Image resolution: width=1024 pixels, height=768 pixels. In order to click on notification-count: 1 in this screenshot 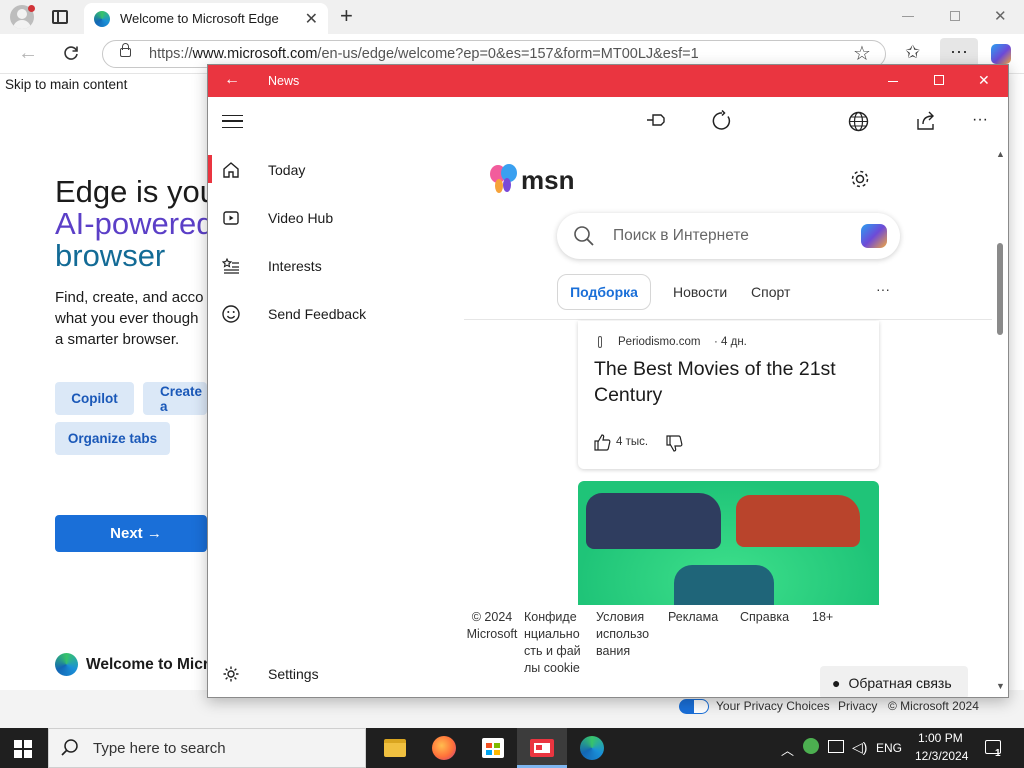, I will do `click(998, 753)`.